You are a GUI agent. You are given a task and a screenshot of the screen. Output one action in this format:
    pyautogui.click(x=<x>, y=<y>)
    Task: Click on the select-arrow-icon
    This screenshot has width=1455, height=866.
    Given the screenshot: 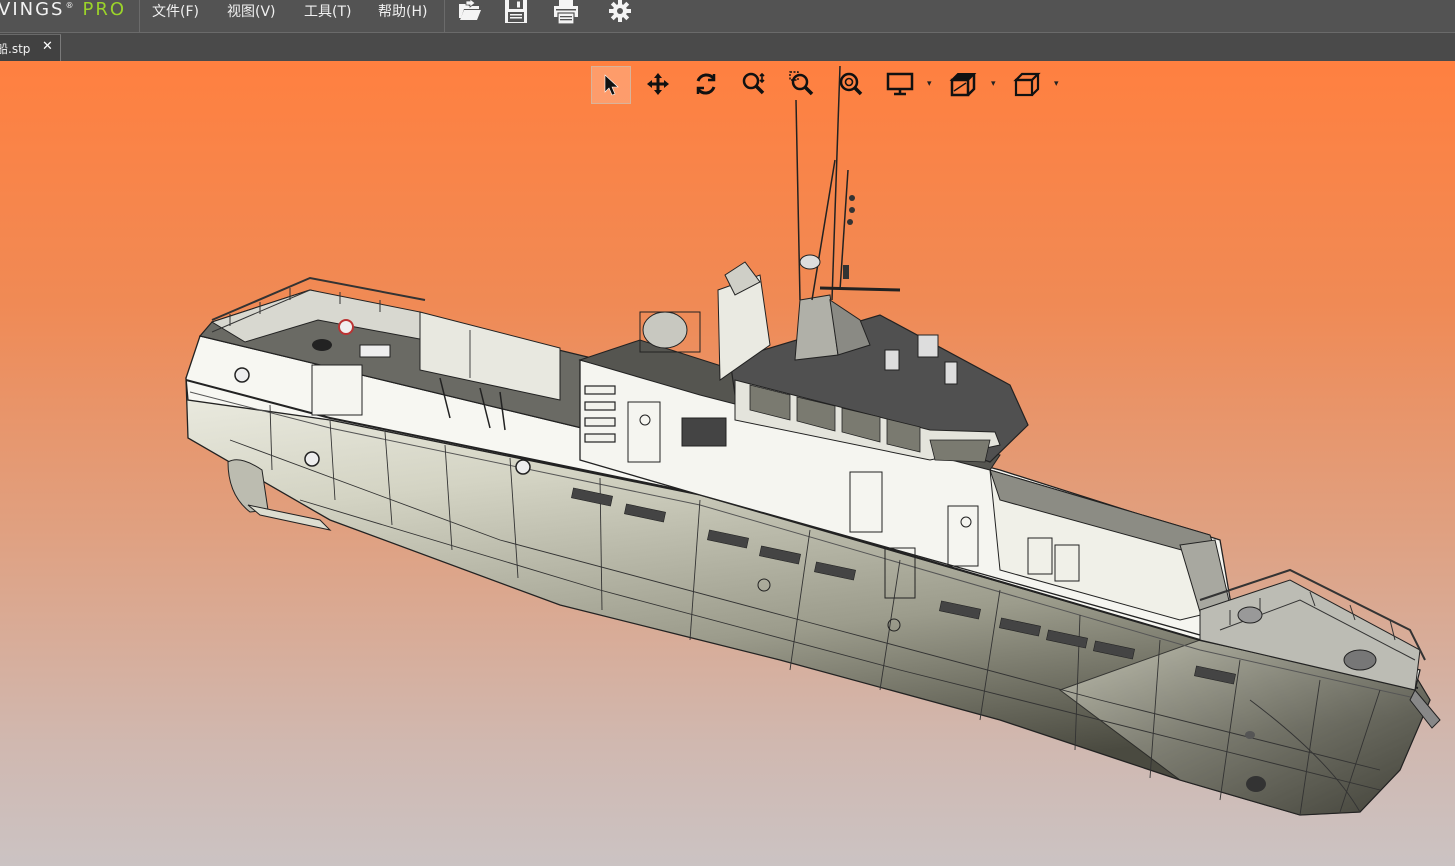 What is the action you would take?
    pyautogui.click(x=611, y=85)
    